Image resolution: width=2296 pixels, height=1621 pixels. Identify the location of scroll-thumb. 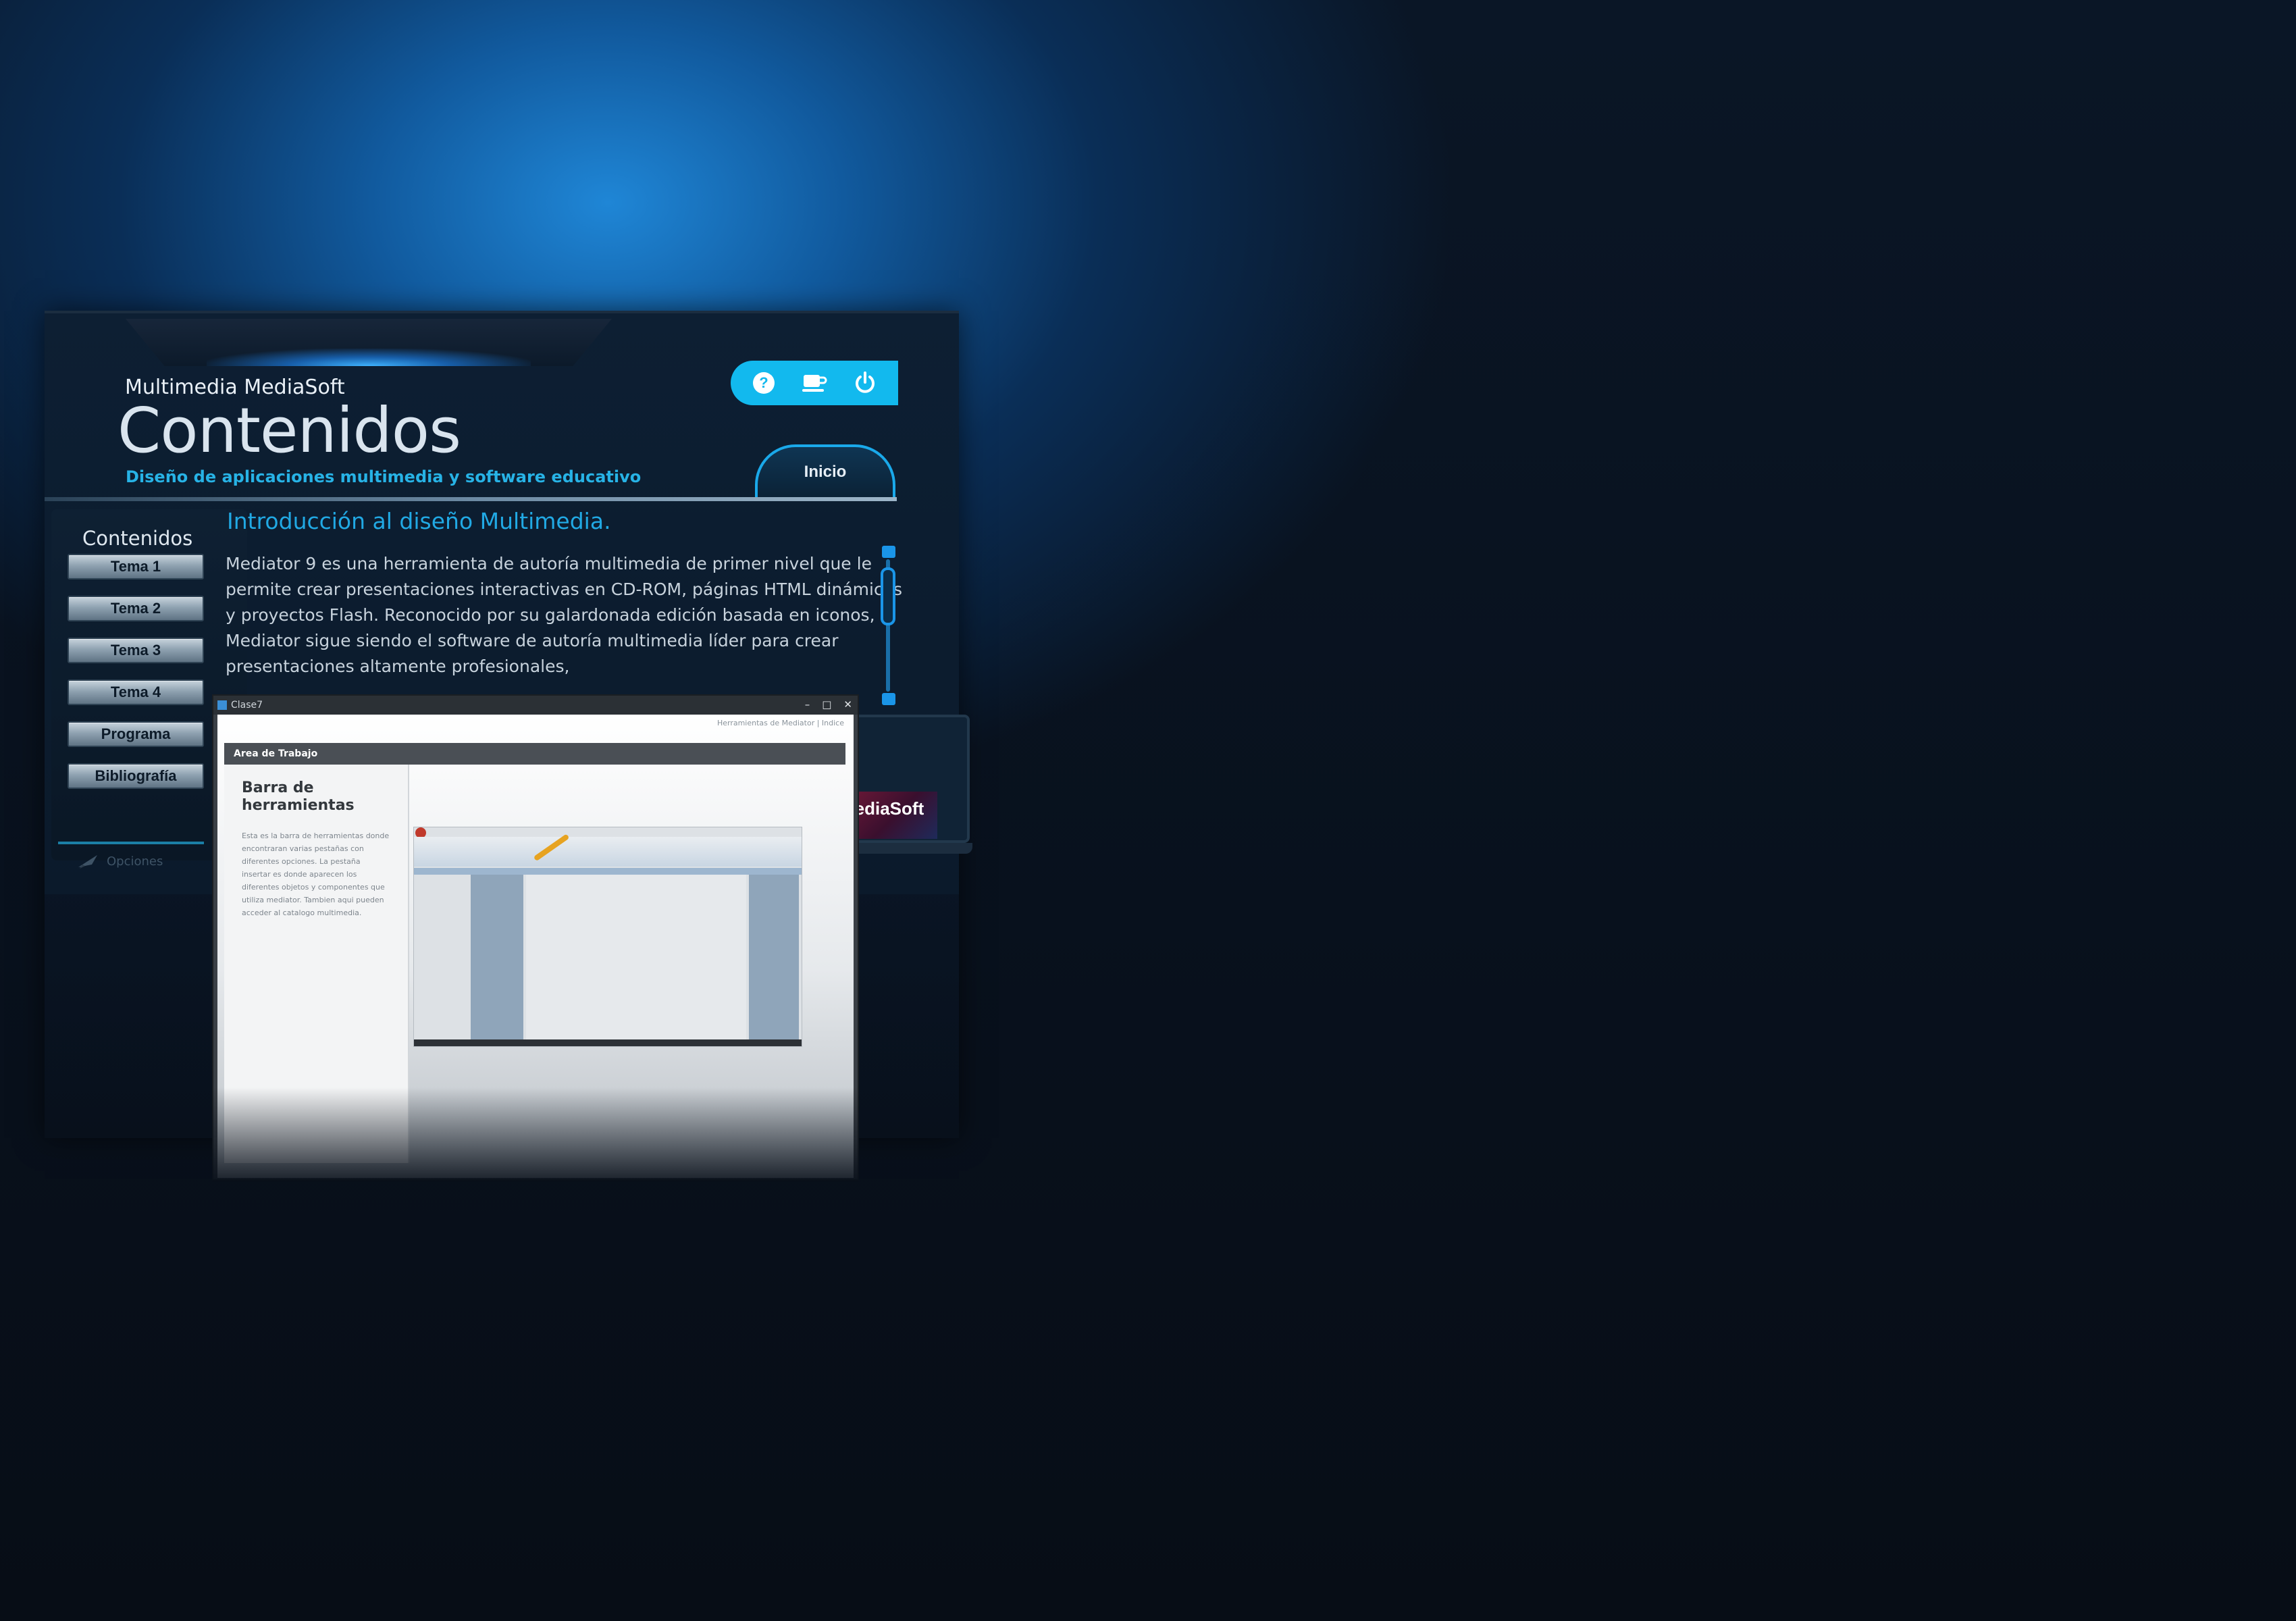
(888, 596).